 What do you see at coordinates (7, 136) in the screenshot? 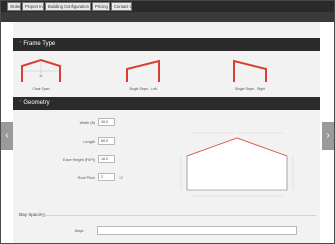
I see `chevron-left-icon: ‹` at bounding box center [7, 136].